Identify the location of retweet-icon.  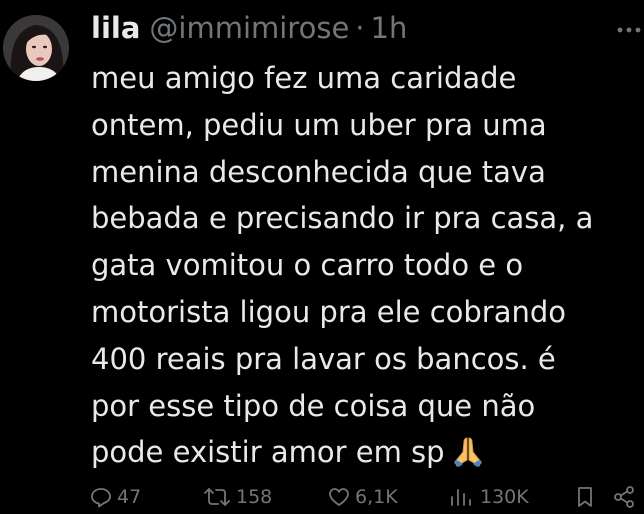
(219, 497).